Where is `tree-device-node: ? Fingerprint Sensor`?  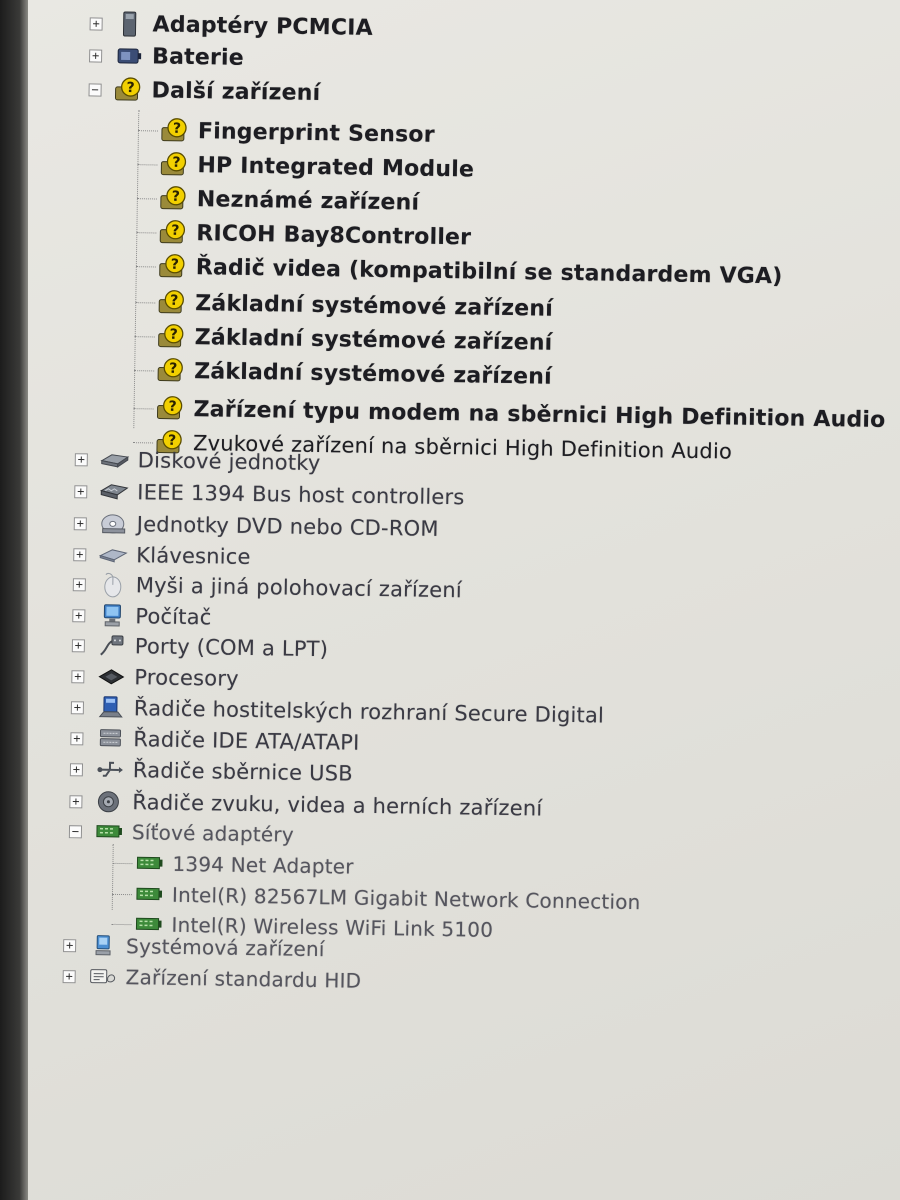
tree-device-node: ? Fingerprint Sensor is located at coordinates (297, 133).